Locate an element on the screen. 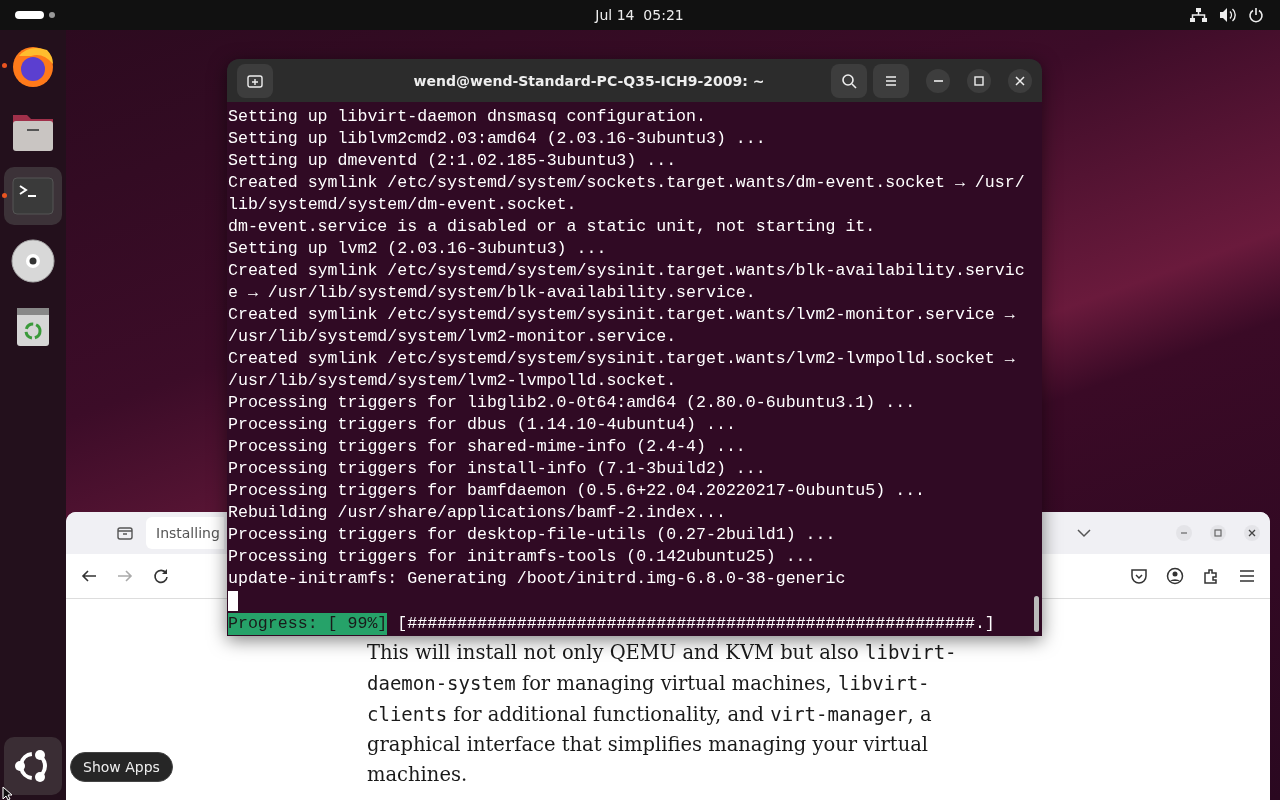  mouse-pointer-icon is located at coordinates (8, 793).